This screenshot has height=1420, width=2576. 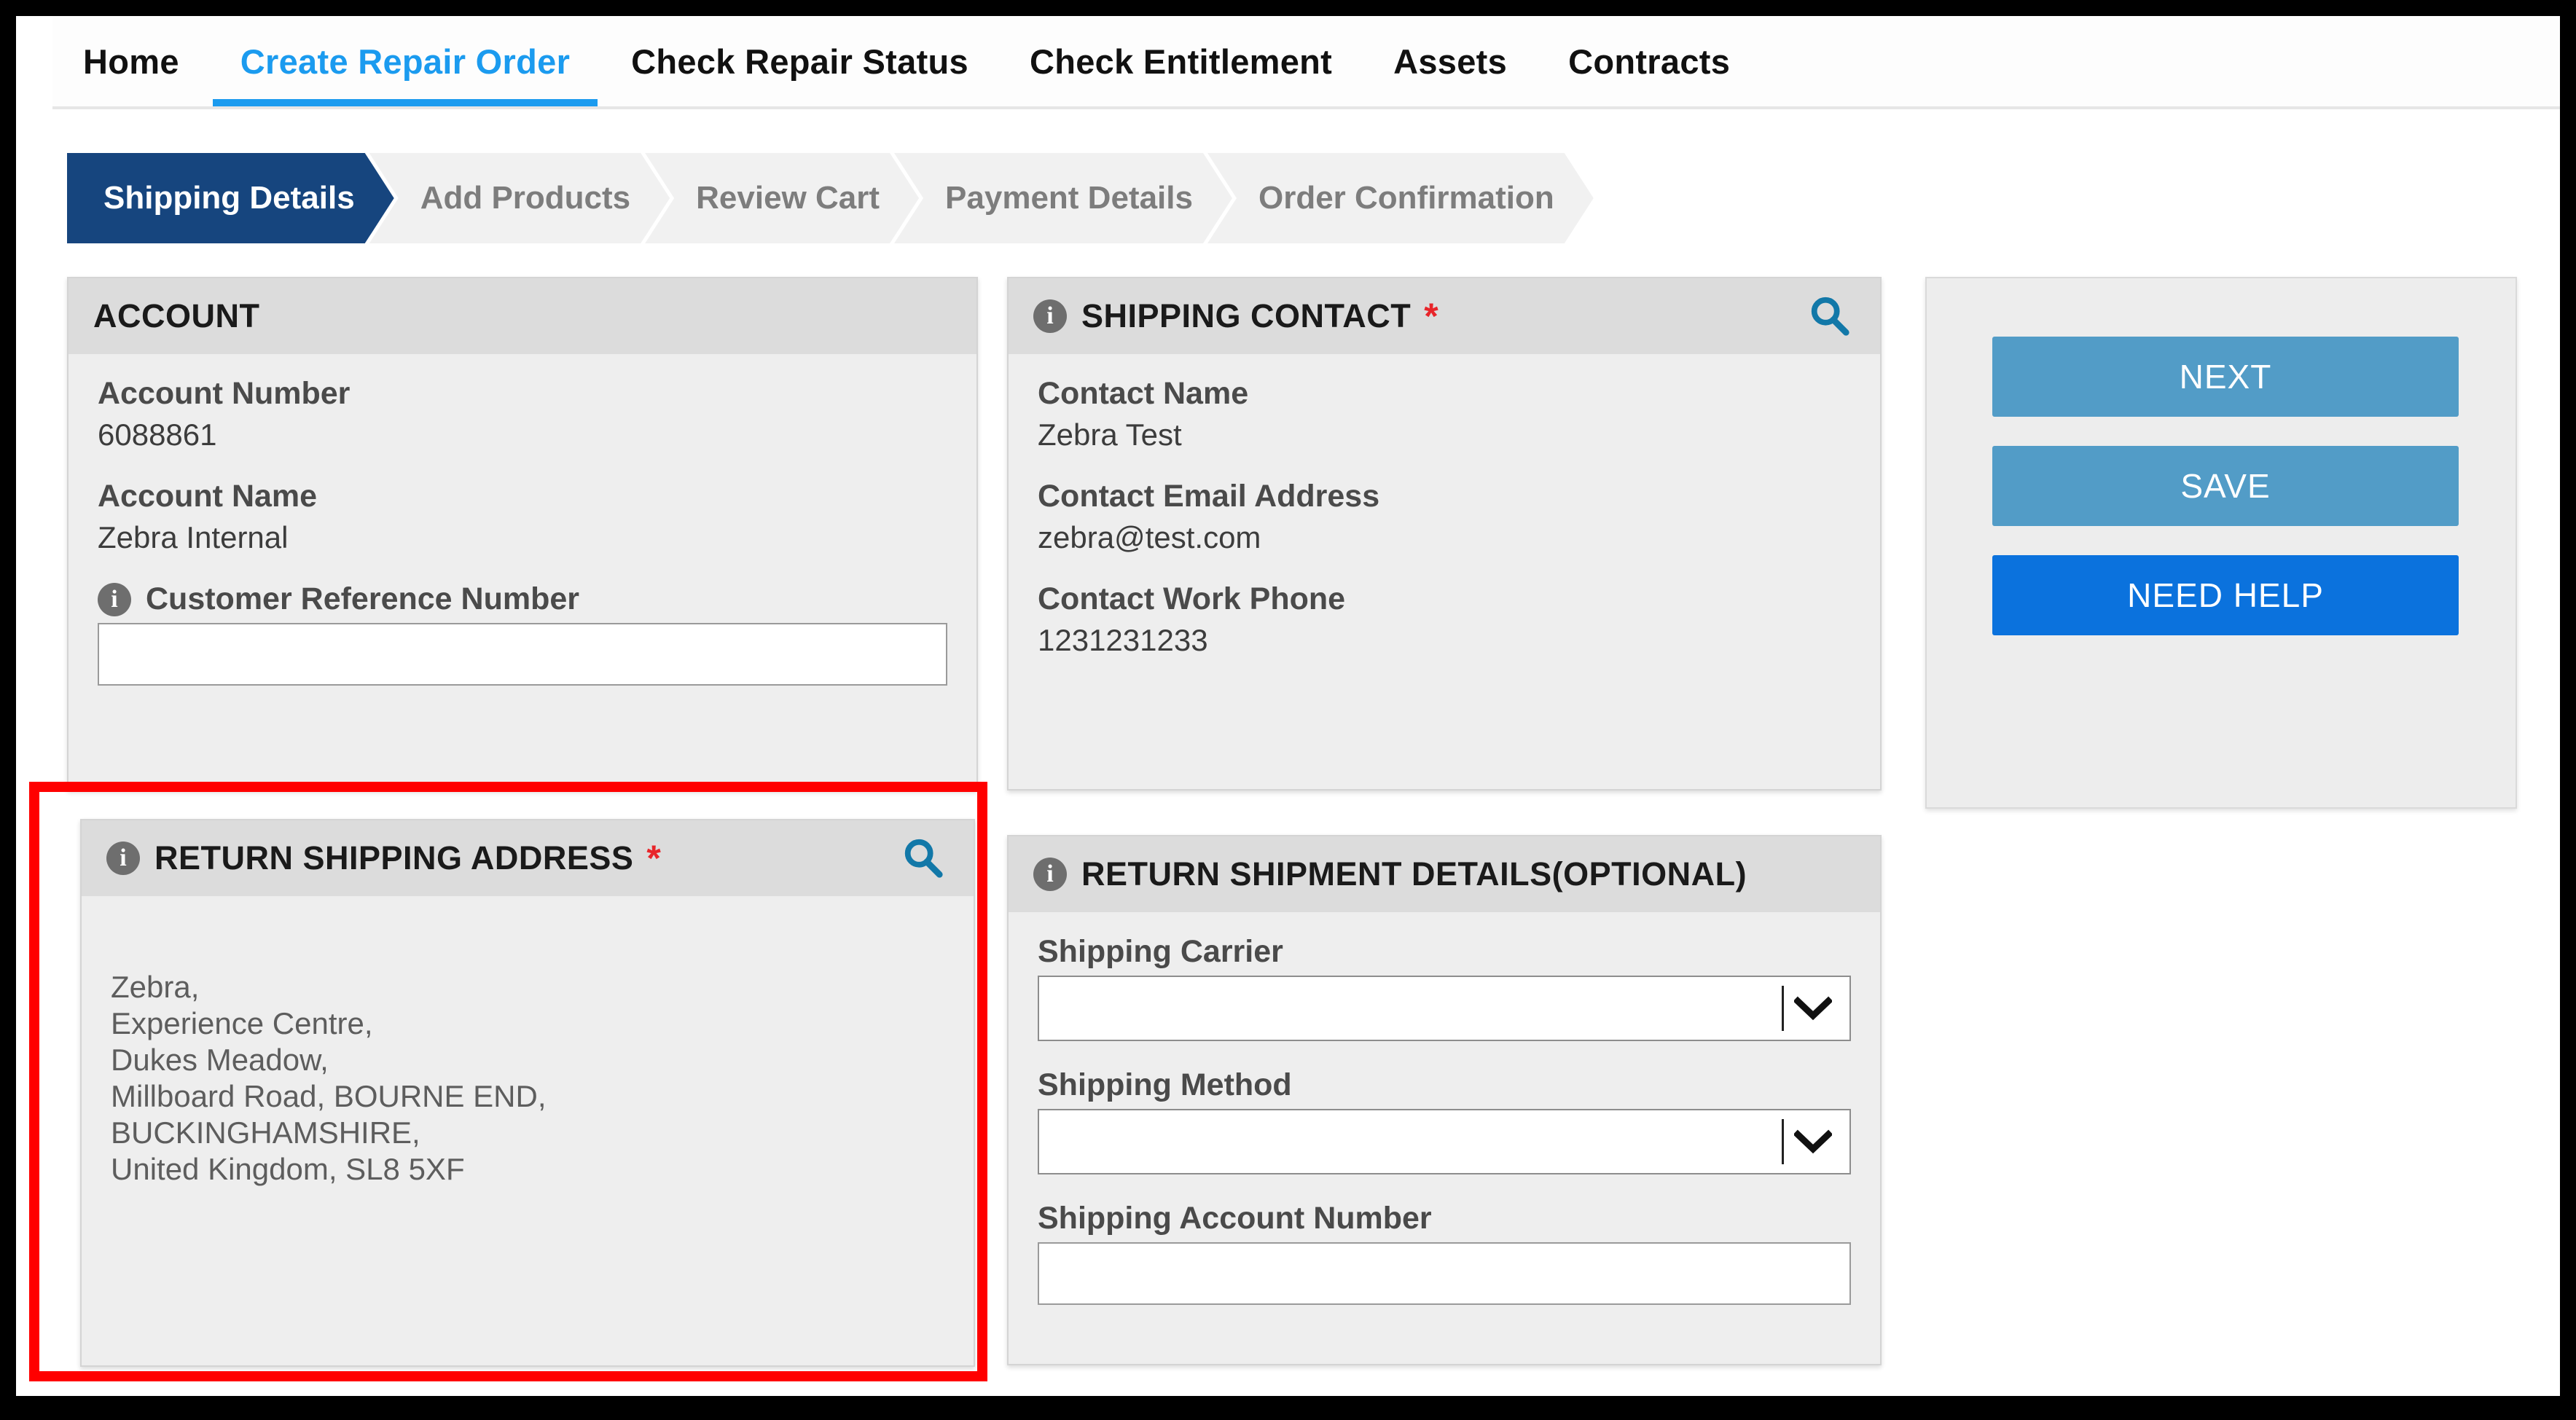 I want to click on need-help-button: NEED HELP, so click(x=2225, y=595).